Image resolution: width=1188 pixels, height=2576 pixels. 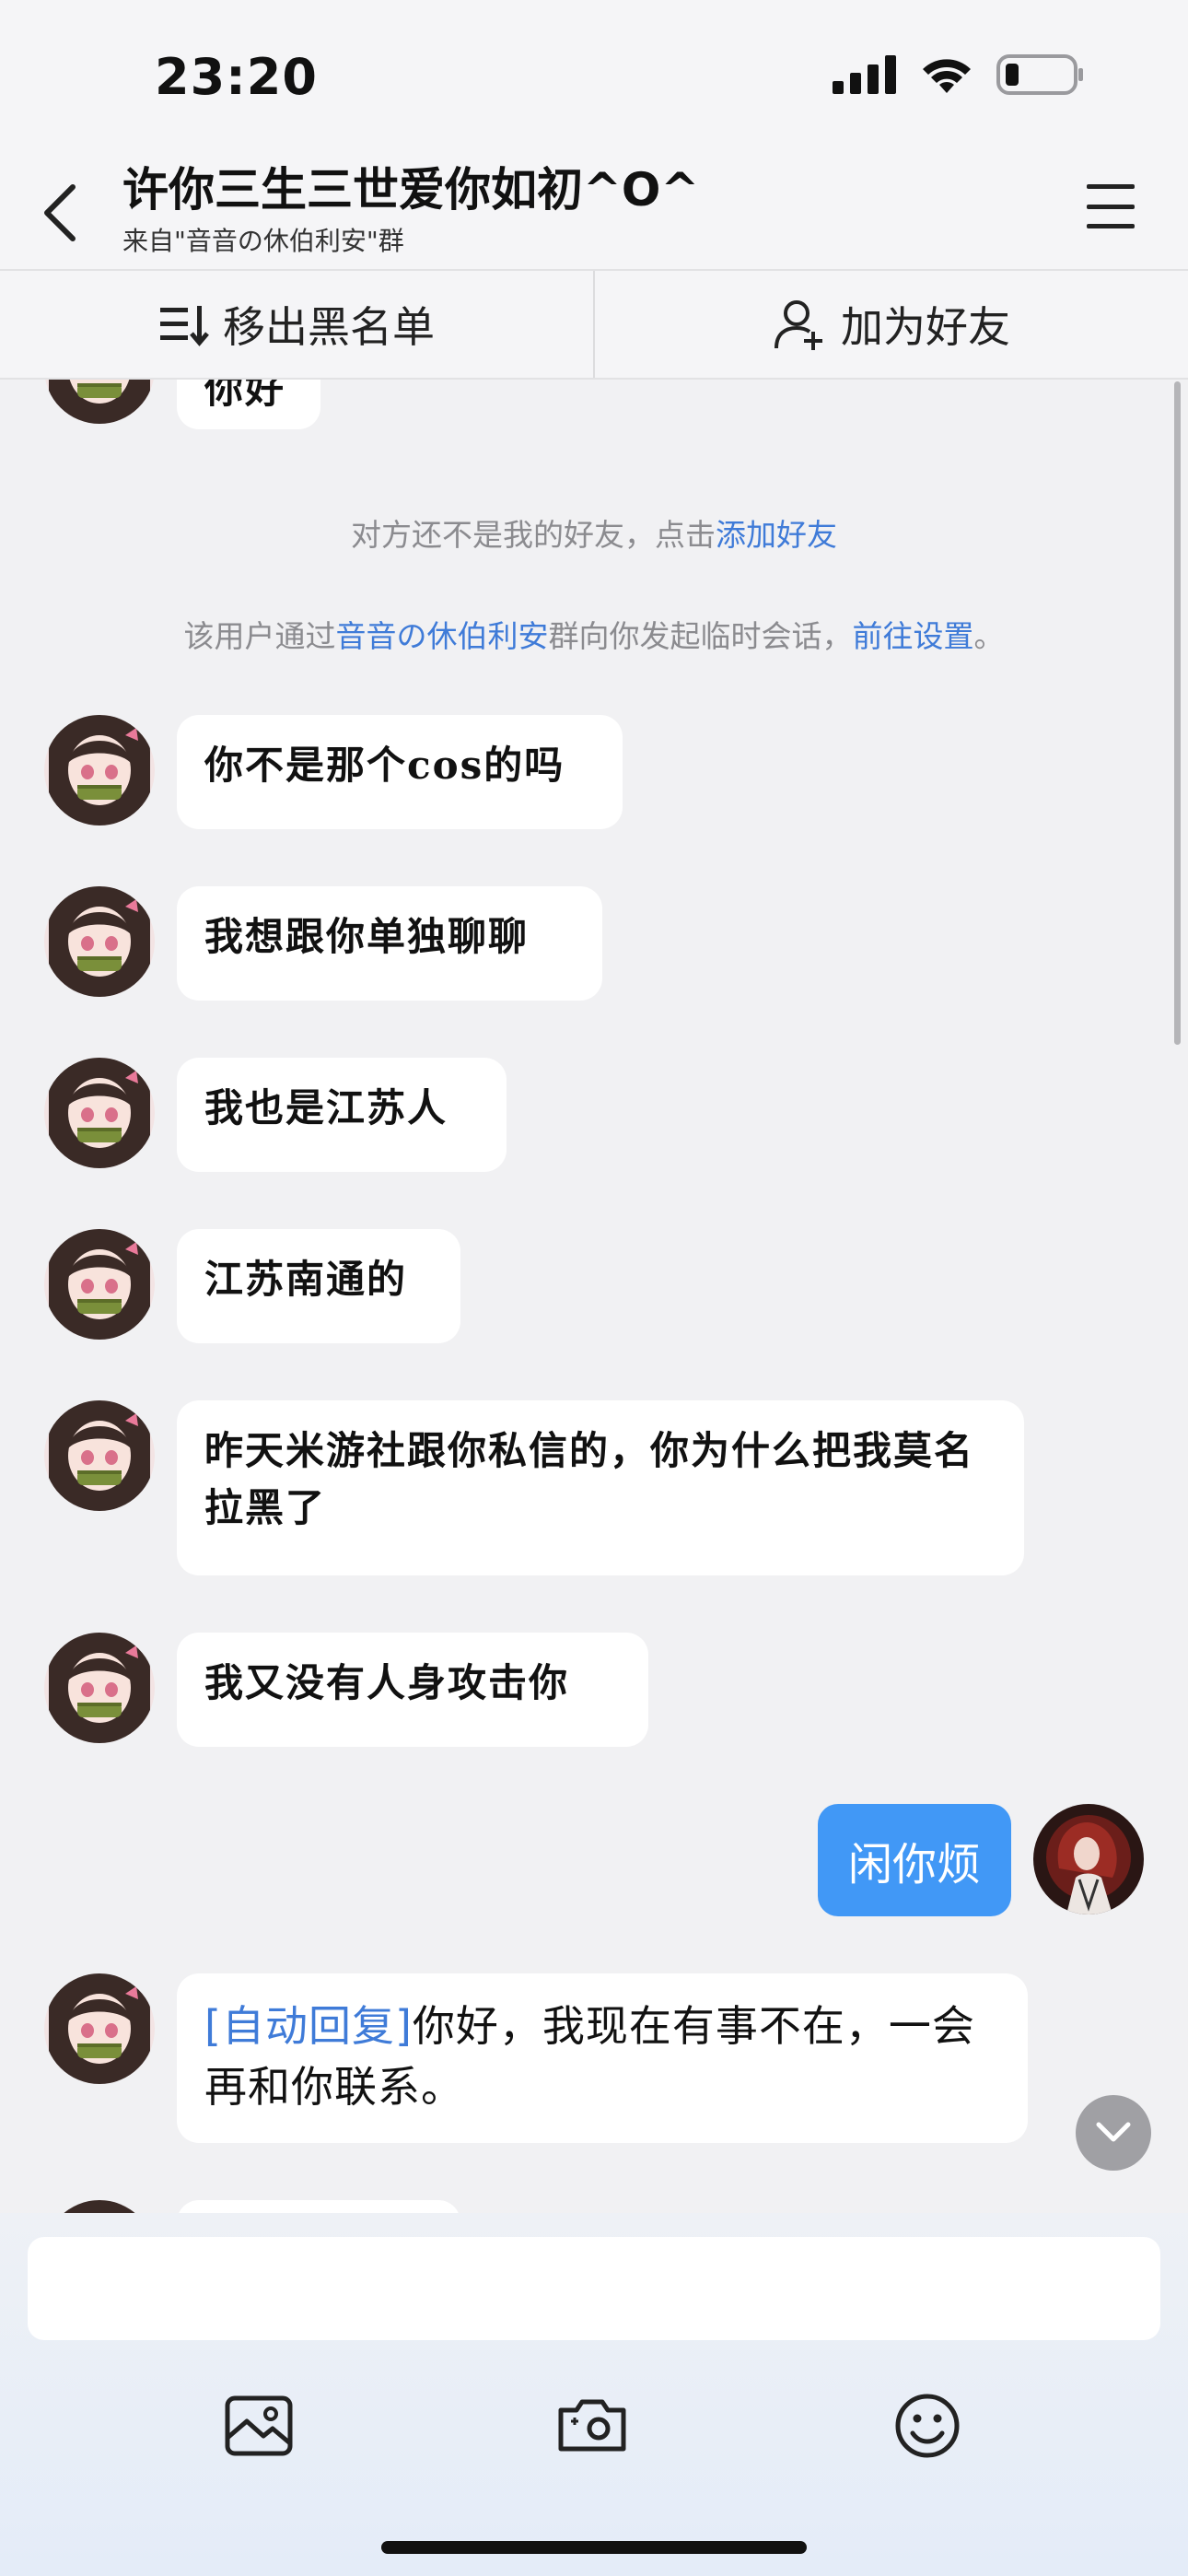 I want to click on auto-reply-tag: [自动回复], so click(x=308, y=2026).